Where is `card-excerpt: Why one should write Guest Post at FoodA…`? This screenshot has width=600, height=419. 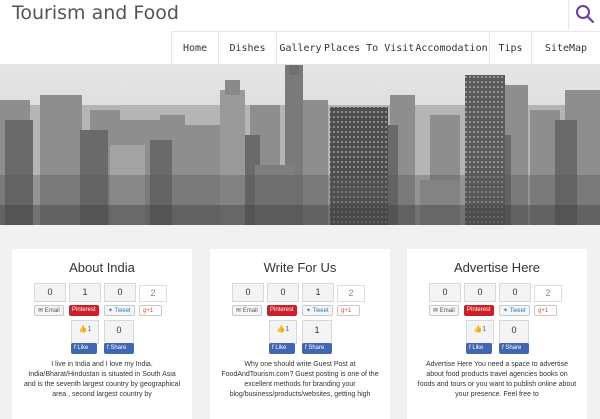
card-excerpt: Why one should write Guest Post at FoodA… is located at coordinates (300, 379).